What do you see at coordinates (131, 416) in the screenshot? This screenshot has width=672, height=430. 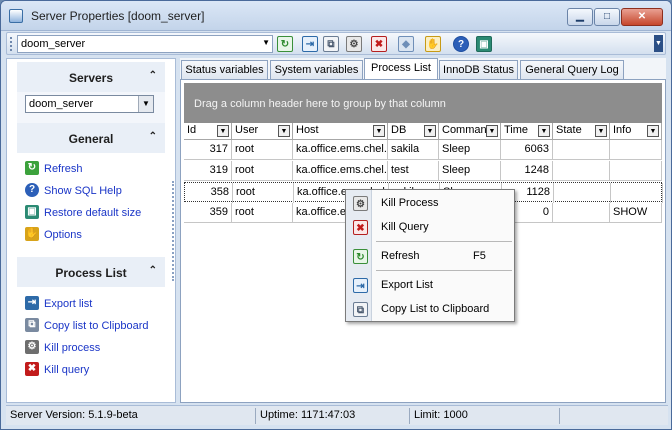 I see `status-server-version: Server Version: 5.1.9-beta` at bounding box center [131, 416].